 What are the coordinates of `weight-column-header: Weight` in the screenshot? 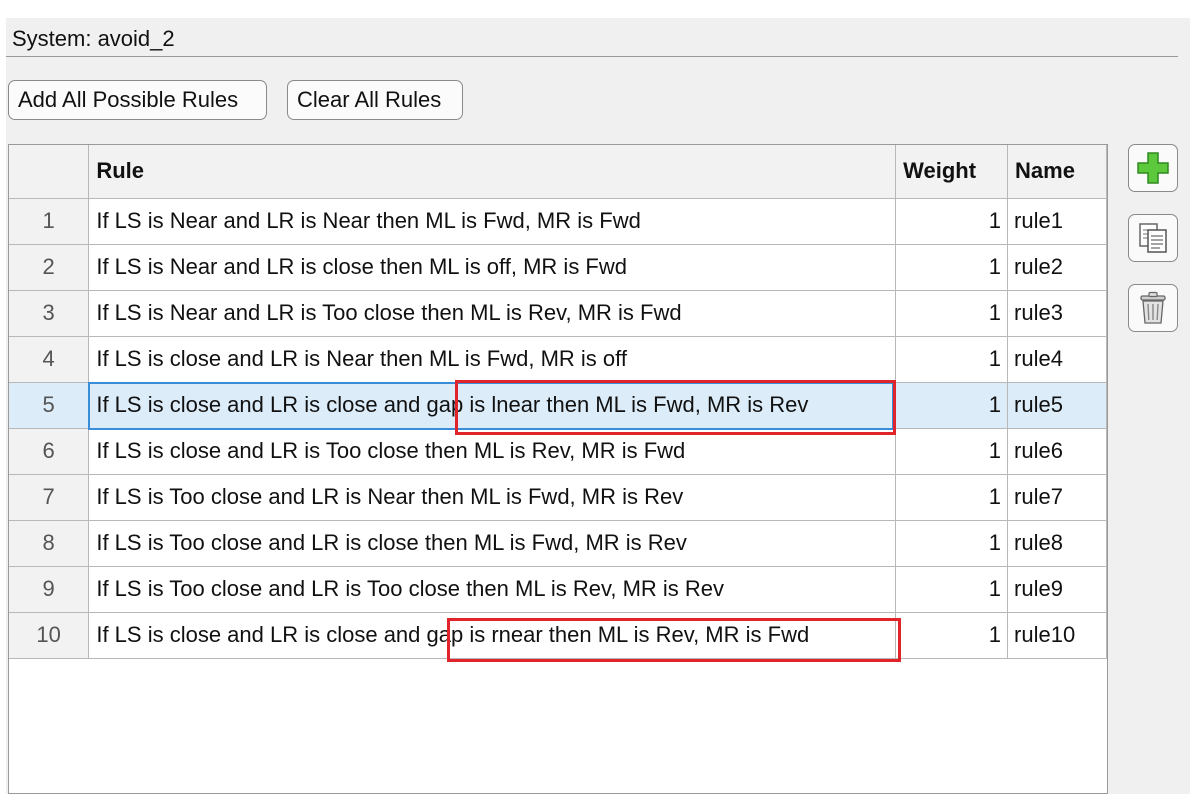 It's located at (952, 172).